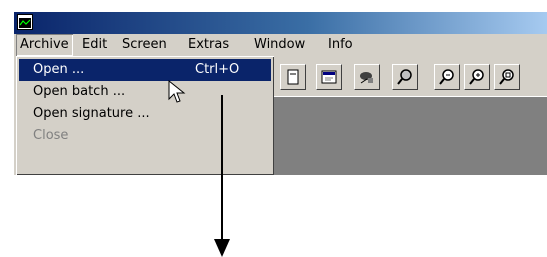 This screenshot has width=547, height=257. I want to click on zoom-in-icon, so click(446, 77).